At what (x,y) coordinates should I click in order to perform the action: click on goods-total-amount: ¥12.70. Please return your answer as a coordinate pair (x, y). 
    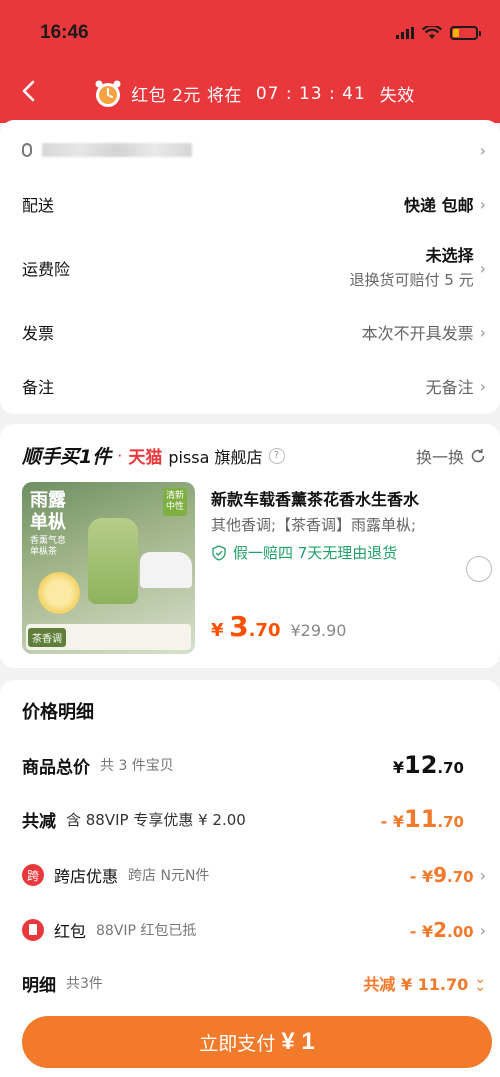
    Looking at the image, I should click on (428, 765).